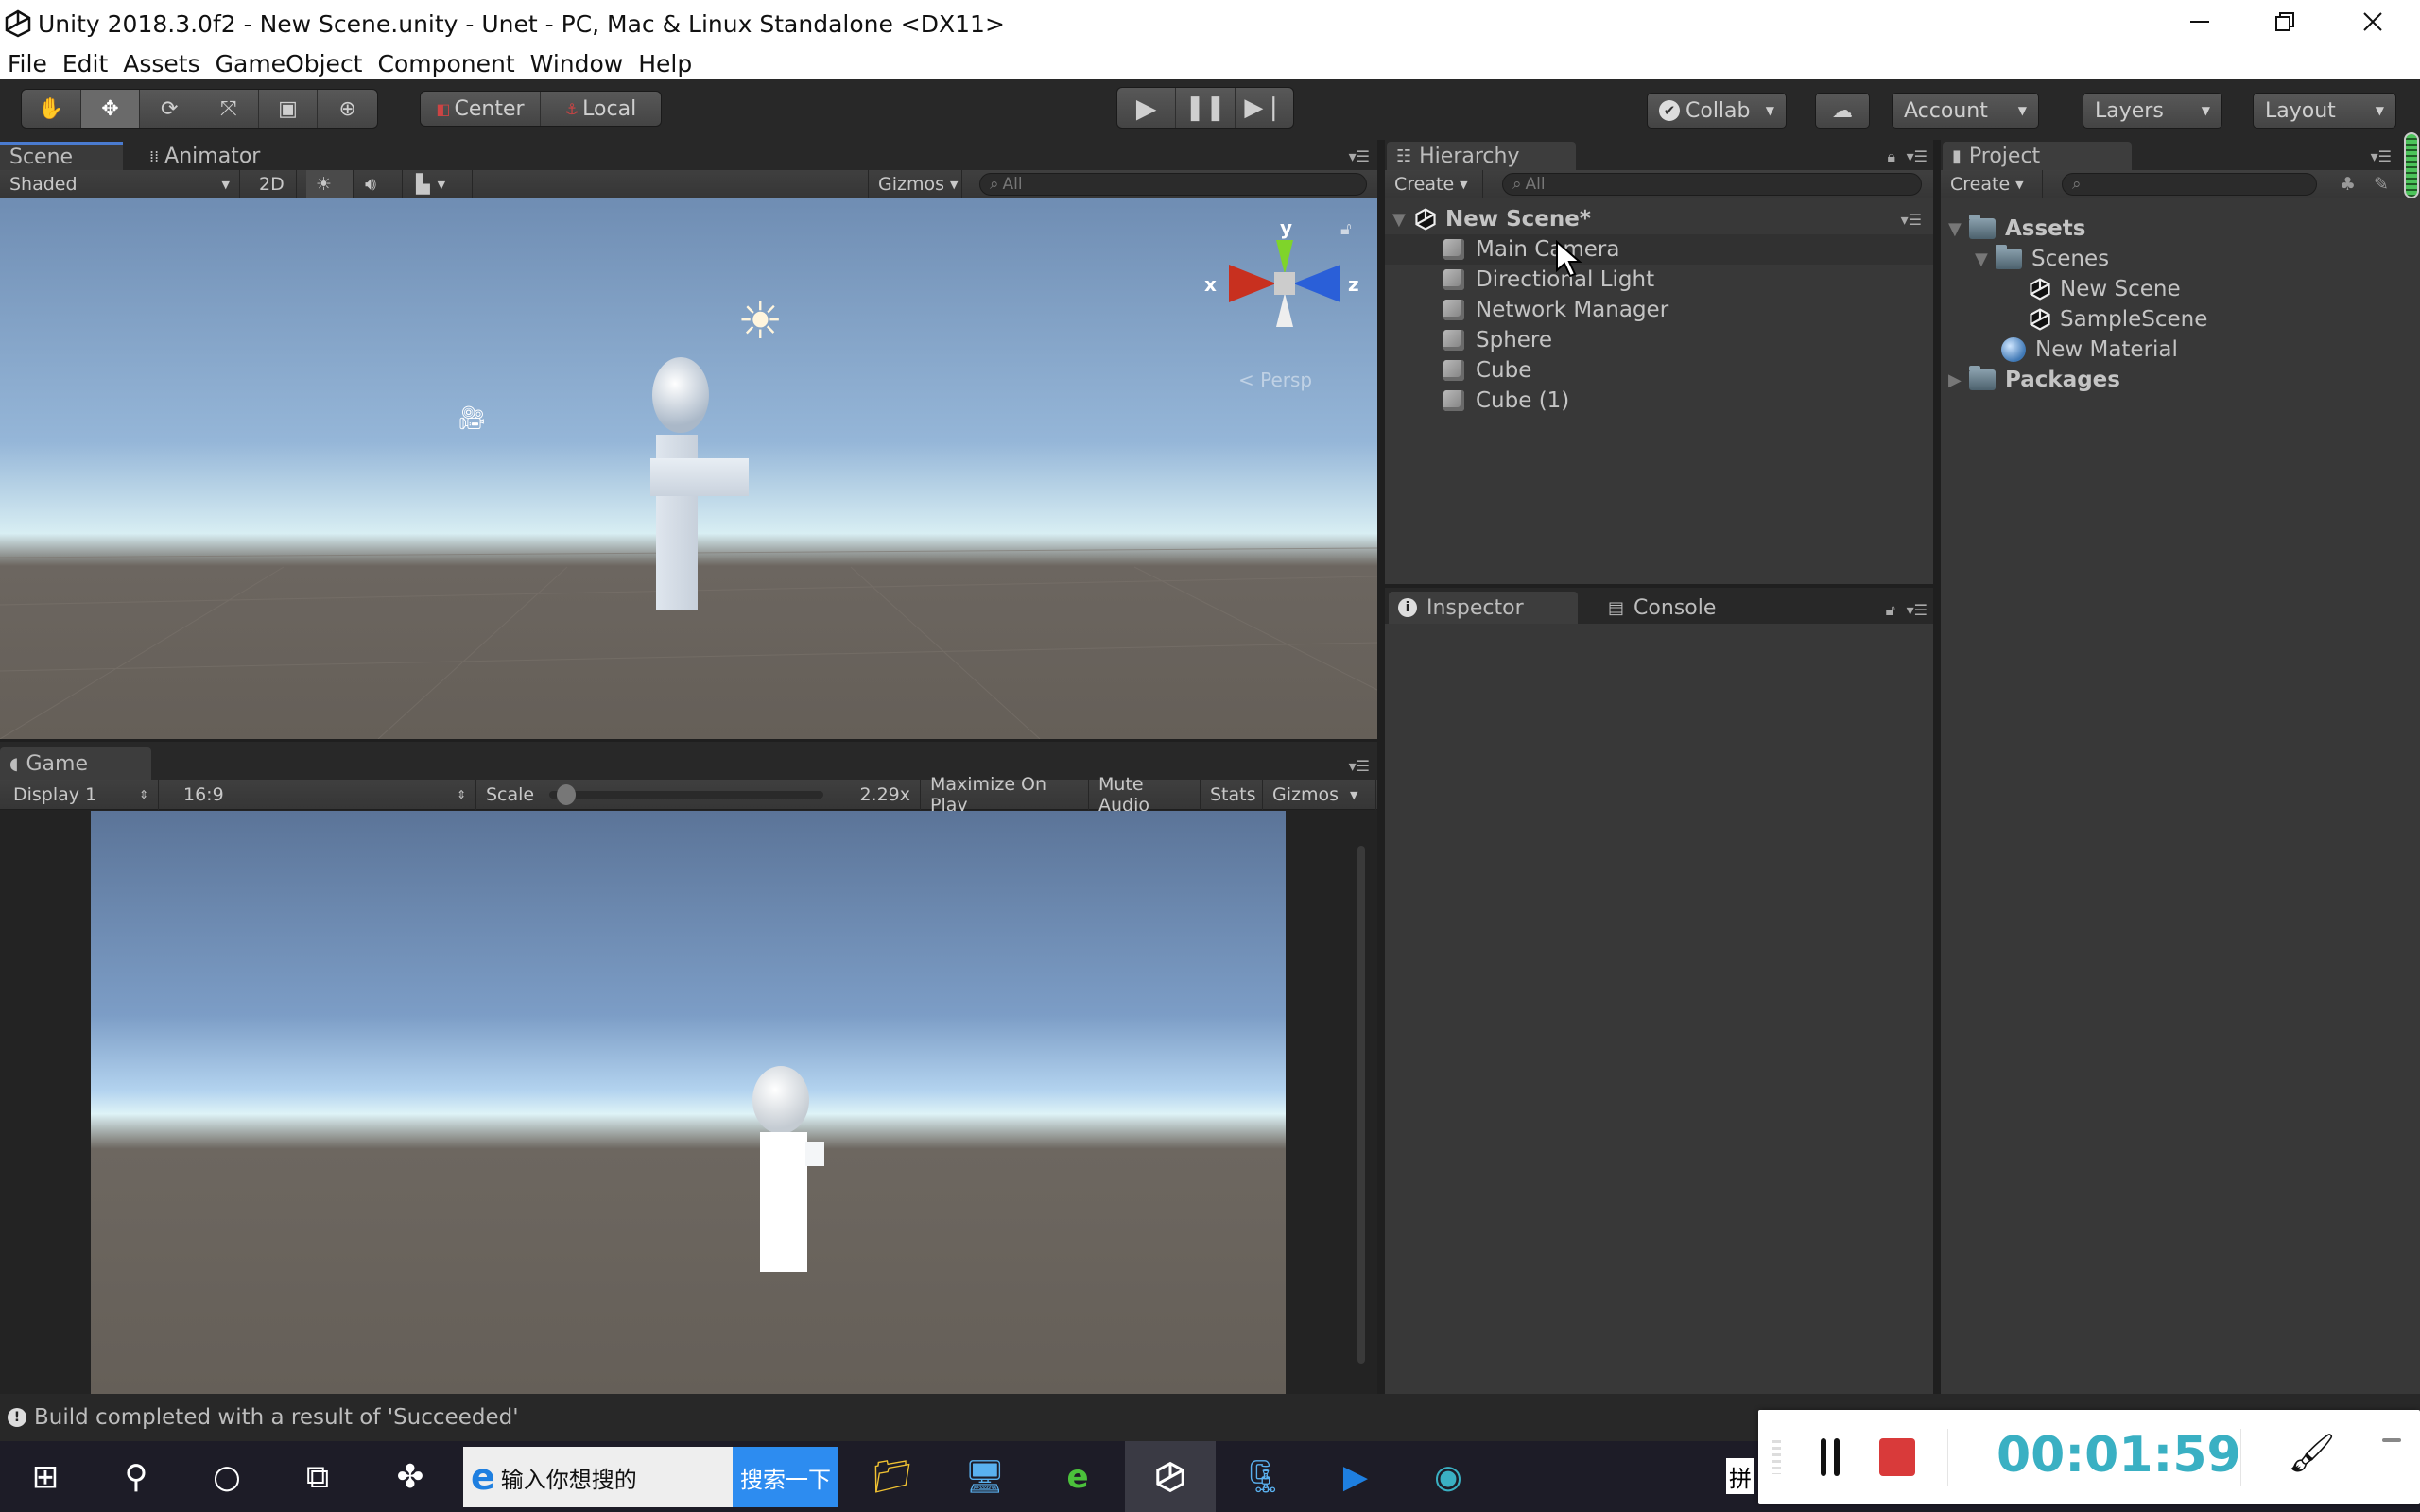 The width and height of the screenshot is (2420, 1512). Describe the element at coordinates (2042, 259) in the screenshot. I see `project-tree-item: ▼ Scenes` at that location.